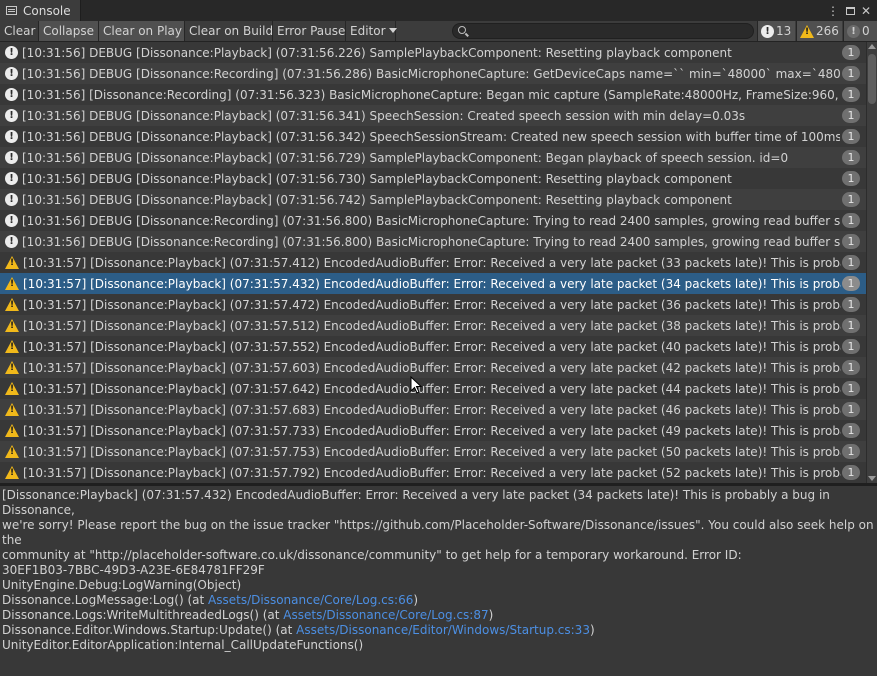 This screenshot has height=676, width=877. I want to click on scroll-down-icon, so click(872, 478).